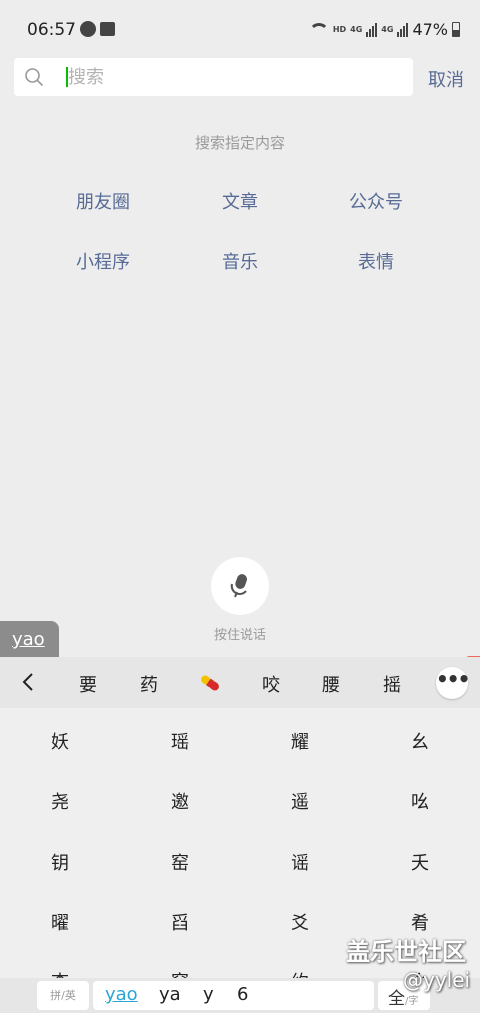 The image size is (480, 1013). What do you see at coordinates (233, 995) in the screenshot?
I see `pinyin-options: yao ya y 6` at bounding box center [233, 995].